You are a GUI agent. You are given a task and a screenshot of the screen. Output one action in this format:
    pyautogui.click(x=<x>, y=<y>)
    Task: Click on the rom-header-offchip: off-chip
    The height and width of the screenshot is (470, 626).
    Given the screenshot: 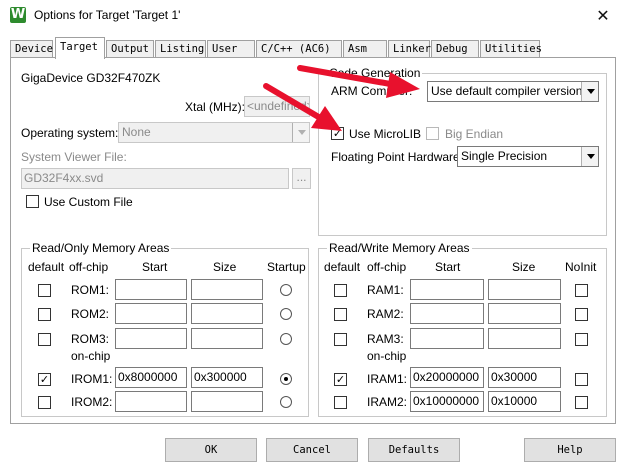 What is the action you would take?
    pyautogui.click(x=89, y=267)
    